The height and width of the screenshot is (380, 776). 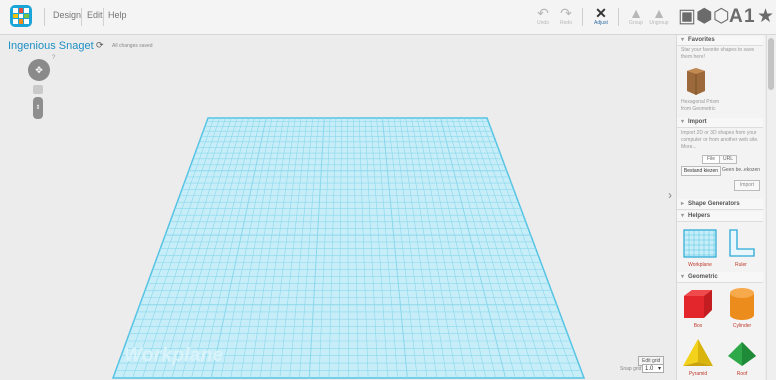 I want to click on pyramid-shape, so click(x=698, y=353).